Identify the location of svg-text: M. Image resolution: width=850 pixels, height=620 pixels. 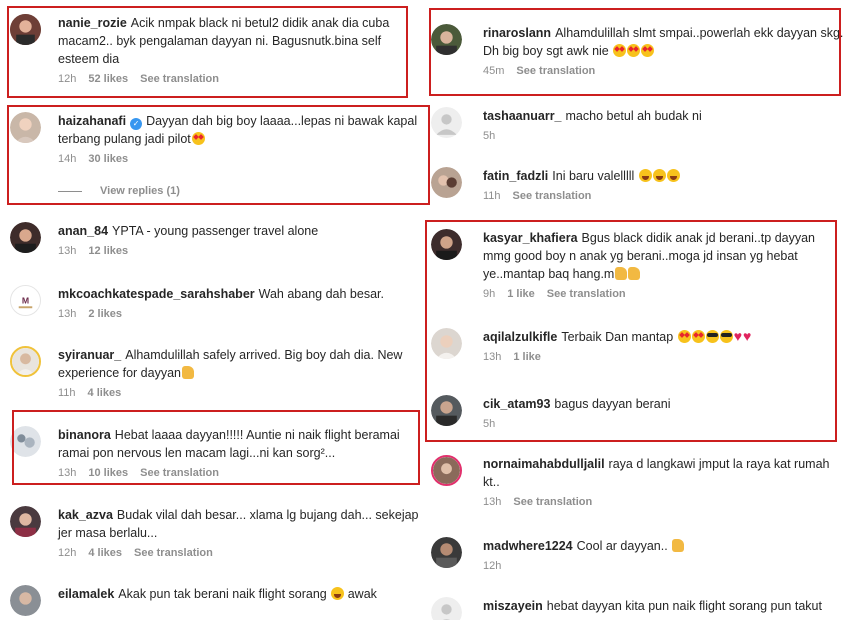
(25, 300).